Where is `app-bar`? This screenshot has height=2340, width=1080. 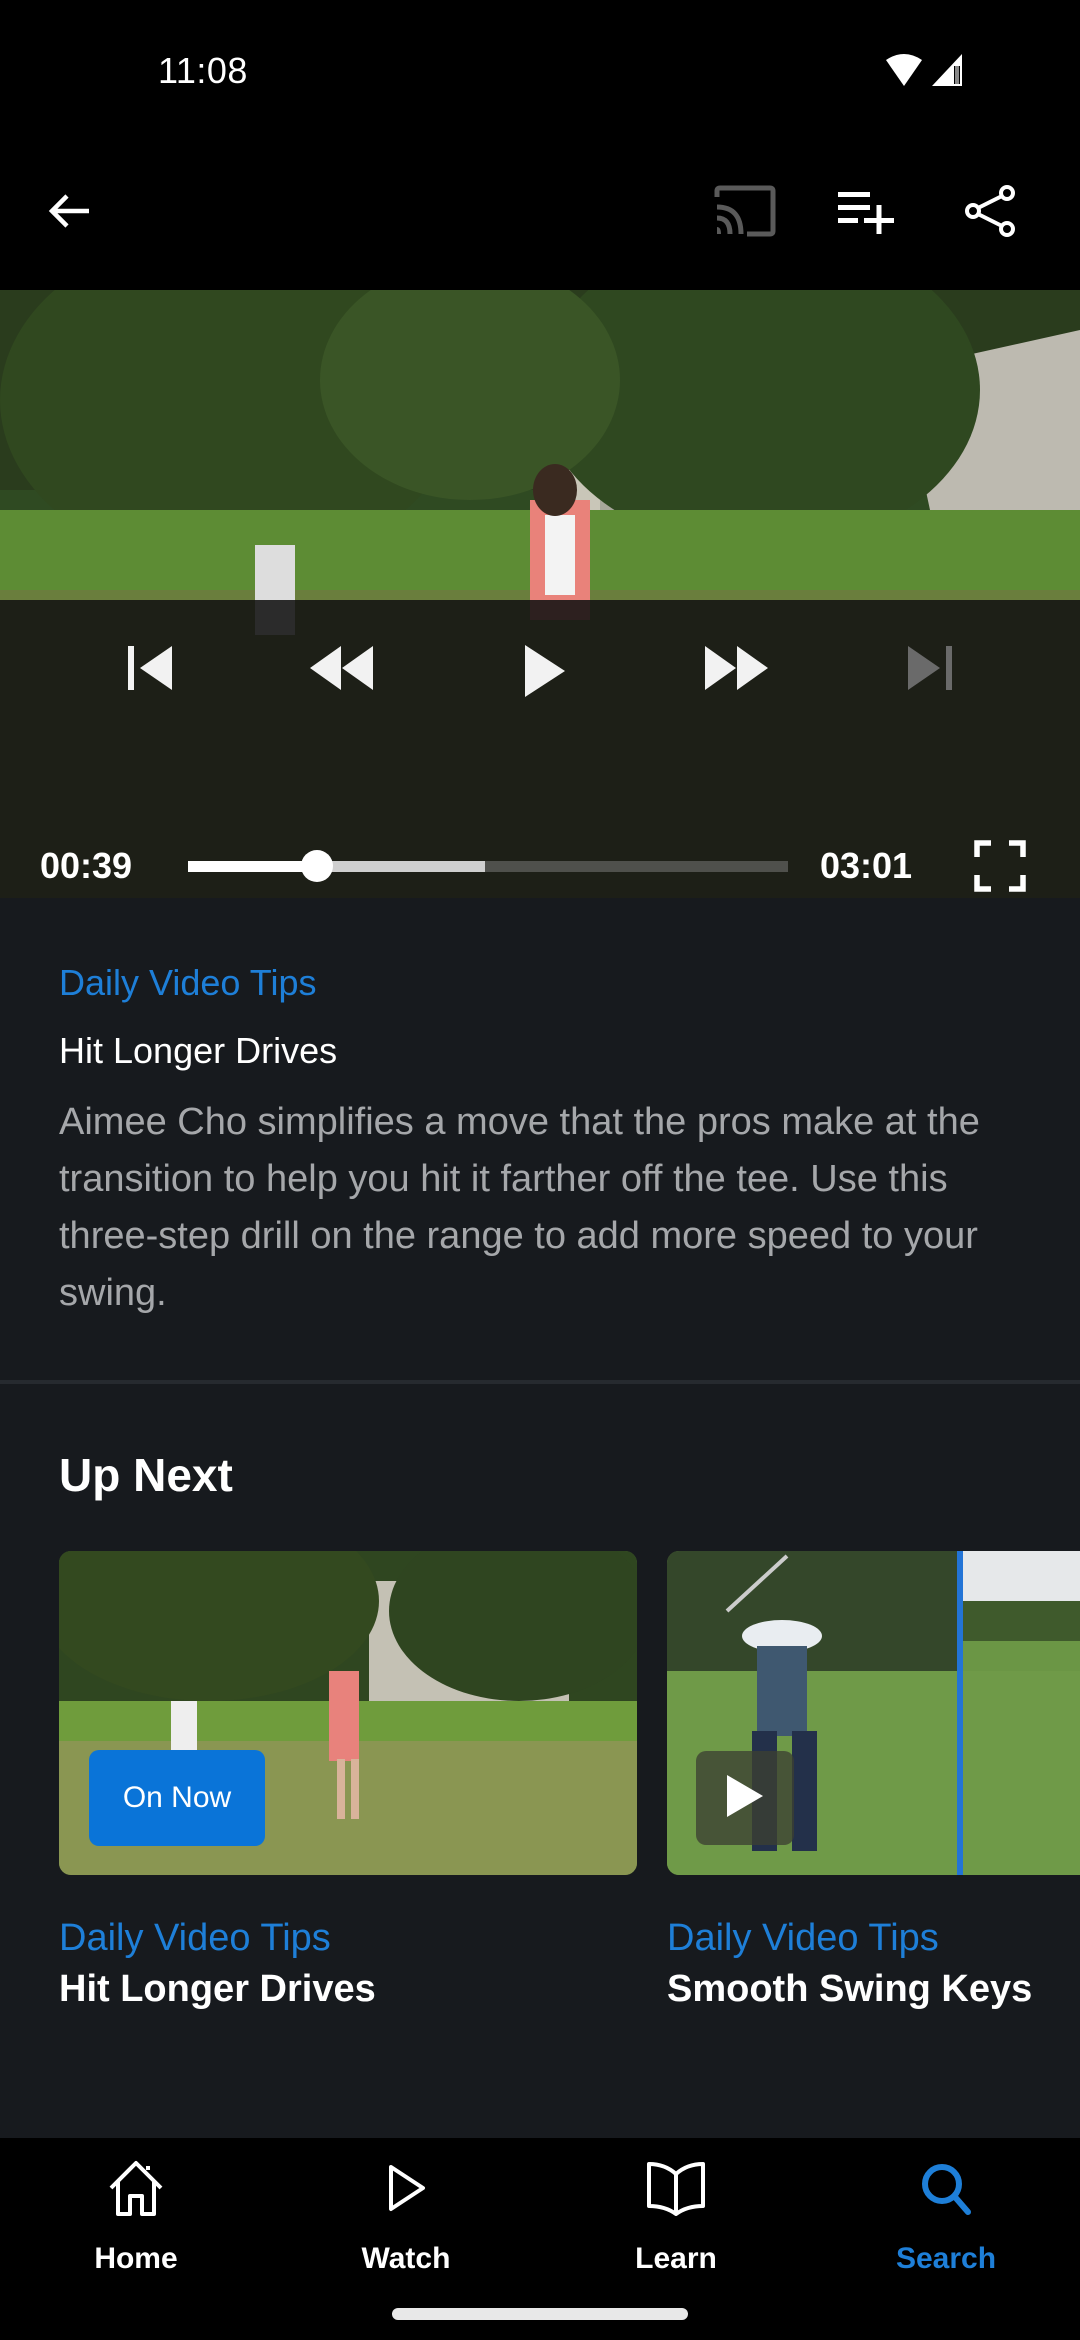 app-bar is located at coordinates (540, 215).